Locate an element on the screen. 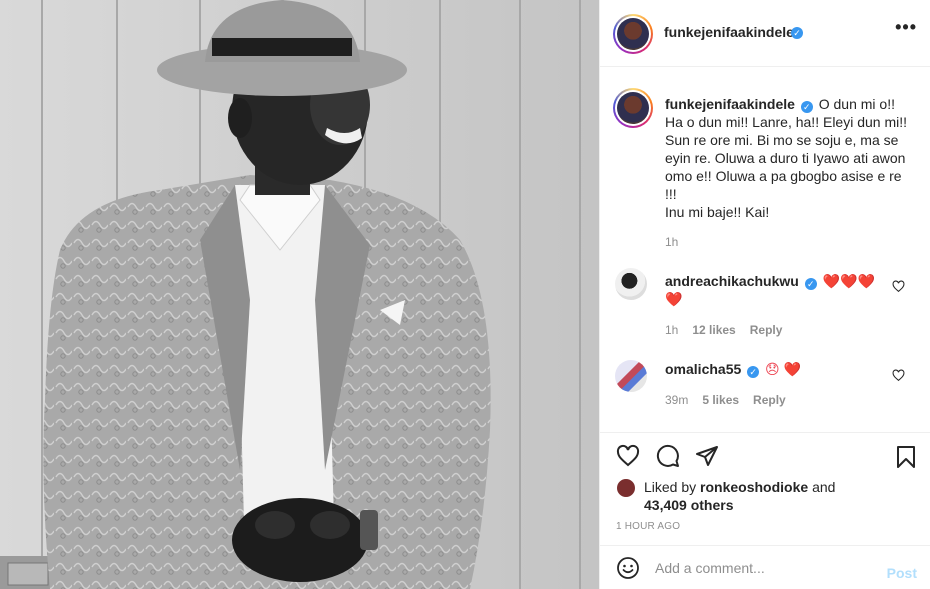 This screenshot has height=589, width=930. comment-age: 39m is located at coordinates (676, 400).